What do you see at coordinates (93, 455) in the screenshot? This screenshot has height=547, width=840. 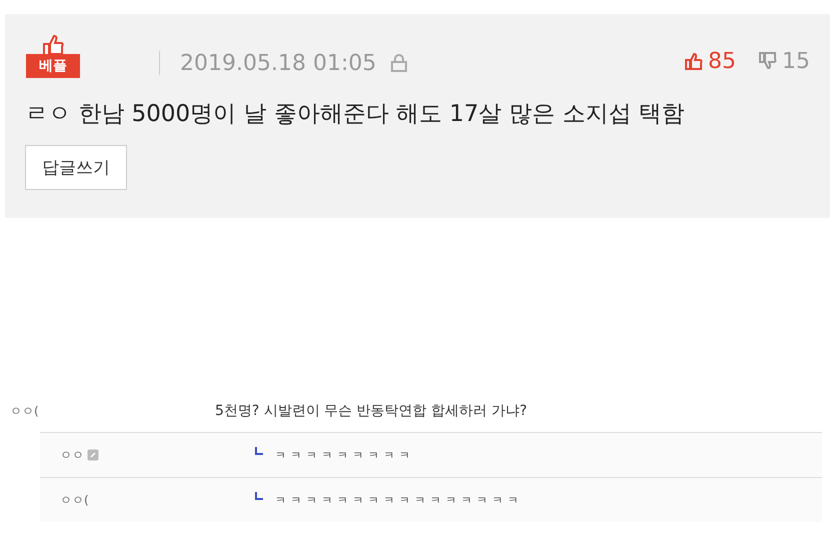 I see `member-icon` at bounding box center [93, 455].